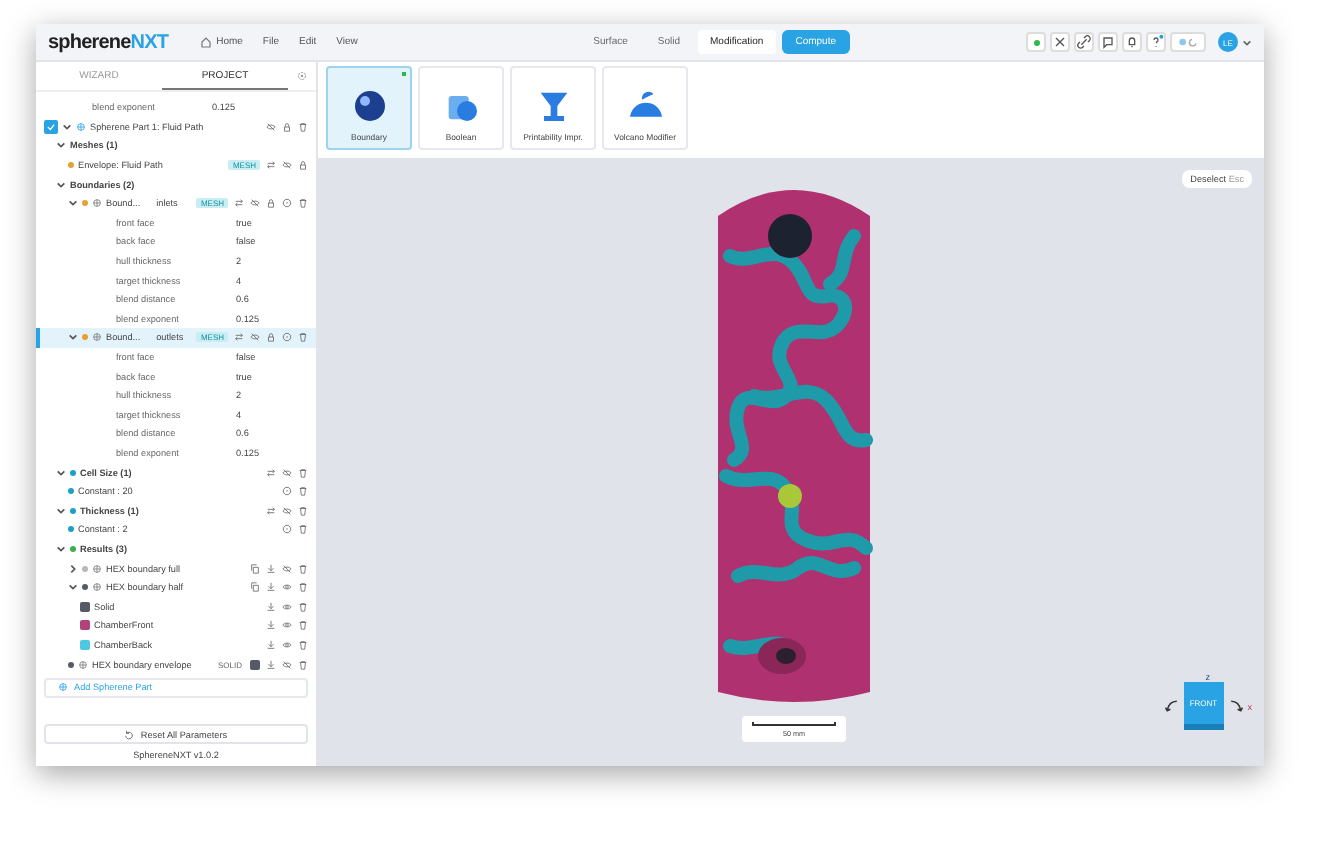 This screenshot has height=848, width=1340. What do you see at coordinates (51, 126) in the screenshot?
I see `checkbox` at bounding box center [51, 126].